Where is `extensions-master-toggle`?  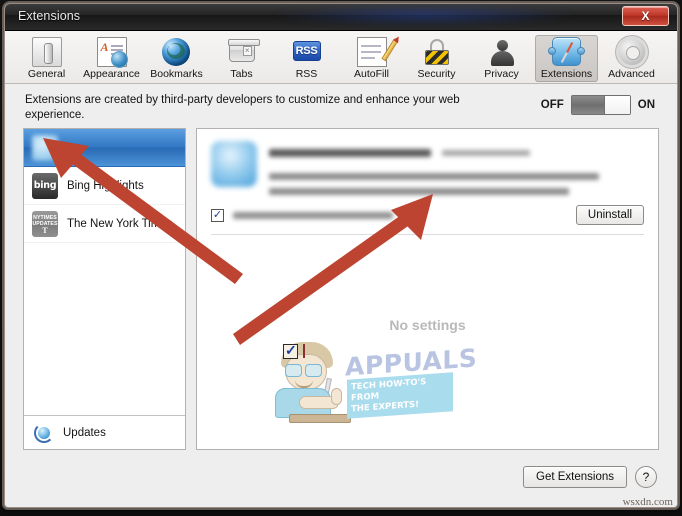 extensions-master-toggle is located at coordinates (600, 105).